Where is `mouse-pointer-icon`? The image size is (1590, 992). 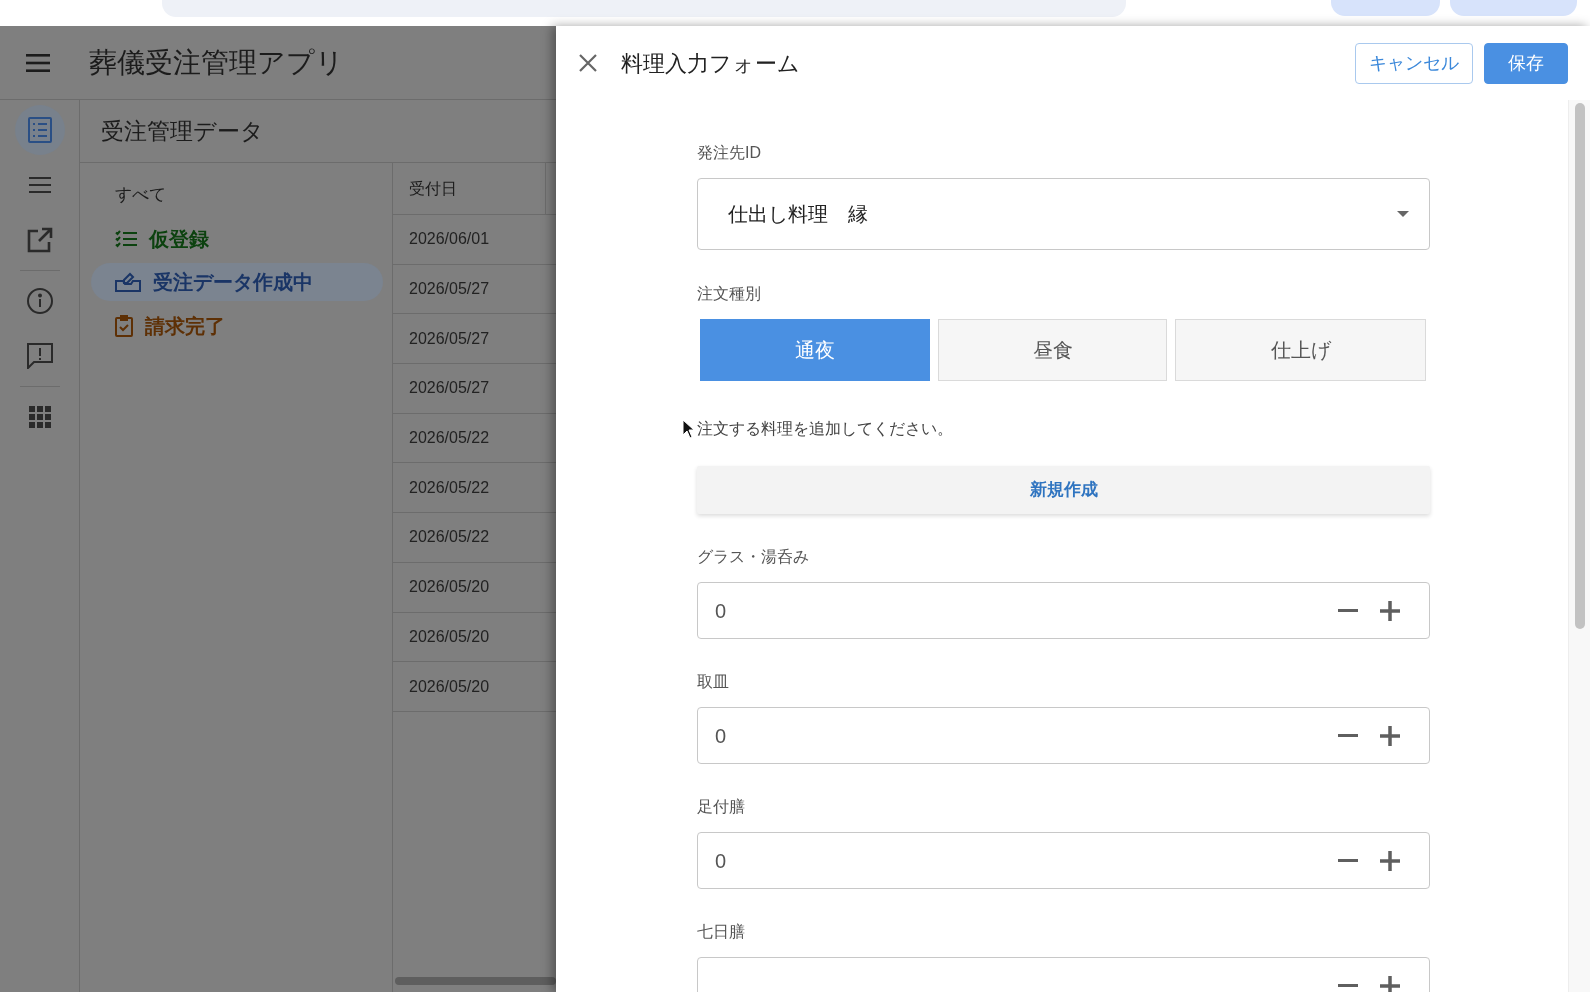
mouse-pointer-icon is located at coordinates (688, 429).